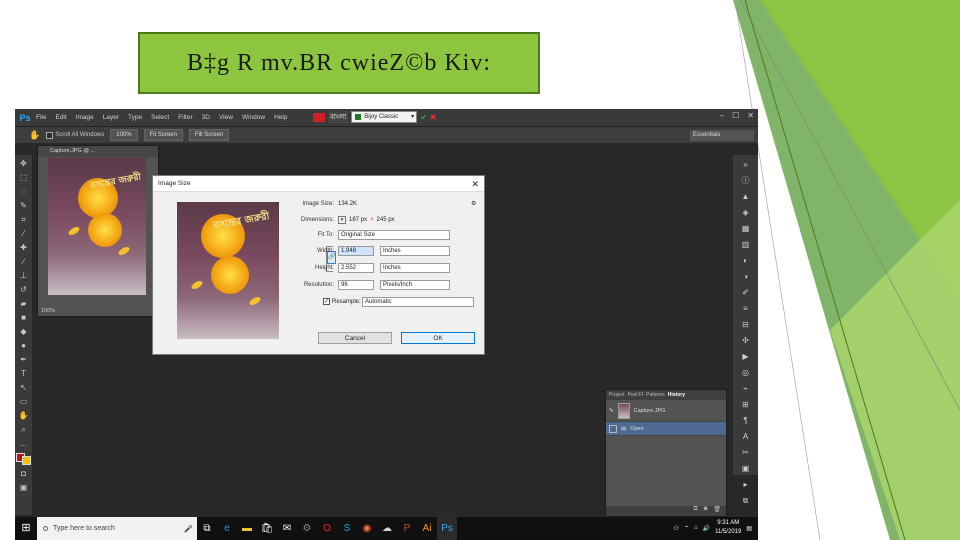 The height and width of the screenshot is (540, 960). What do you see at coordinates (423, 117) in the screenshot?
I see `check-icon: ✔` at bounding box center [423, 117].